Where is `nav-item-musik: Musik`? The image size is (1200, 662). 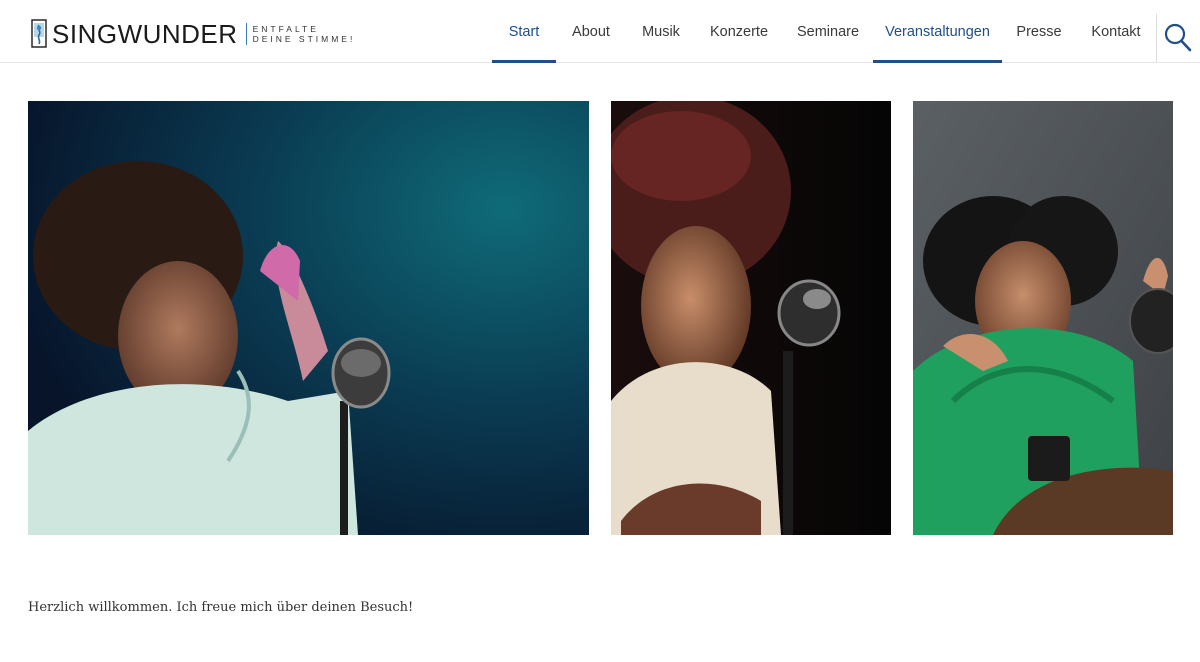 nav-item-musik: Musik is located at coordinates (661, 31).